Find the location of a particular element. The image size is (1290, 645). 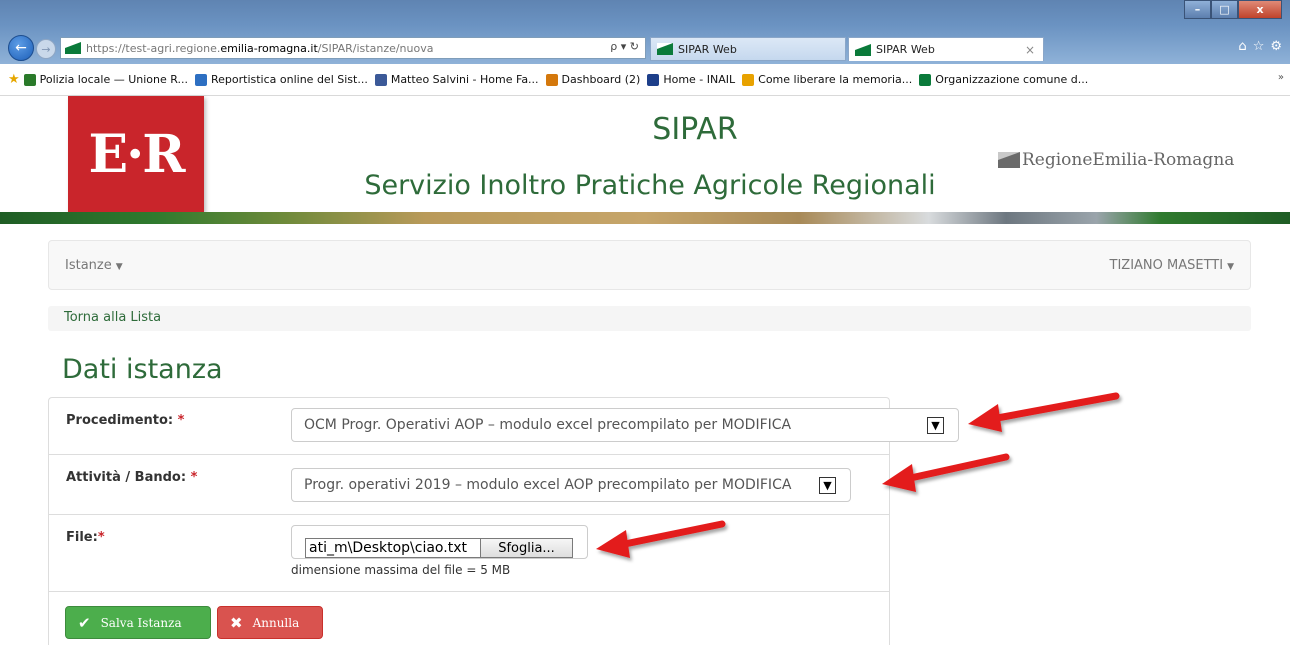

back-to-list-link: Torna alla Lista is located at coordinates (112, 317).